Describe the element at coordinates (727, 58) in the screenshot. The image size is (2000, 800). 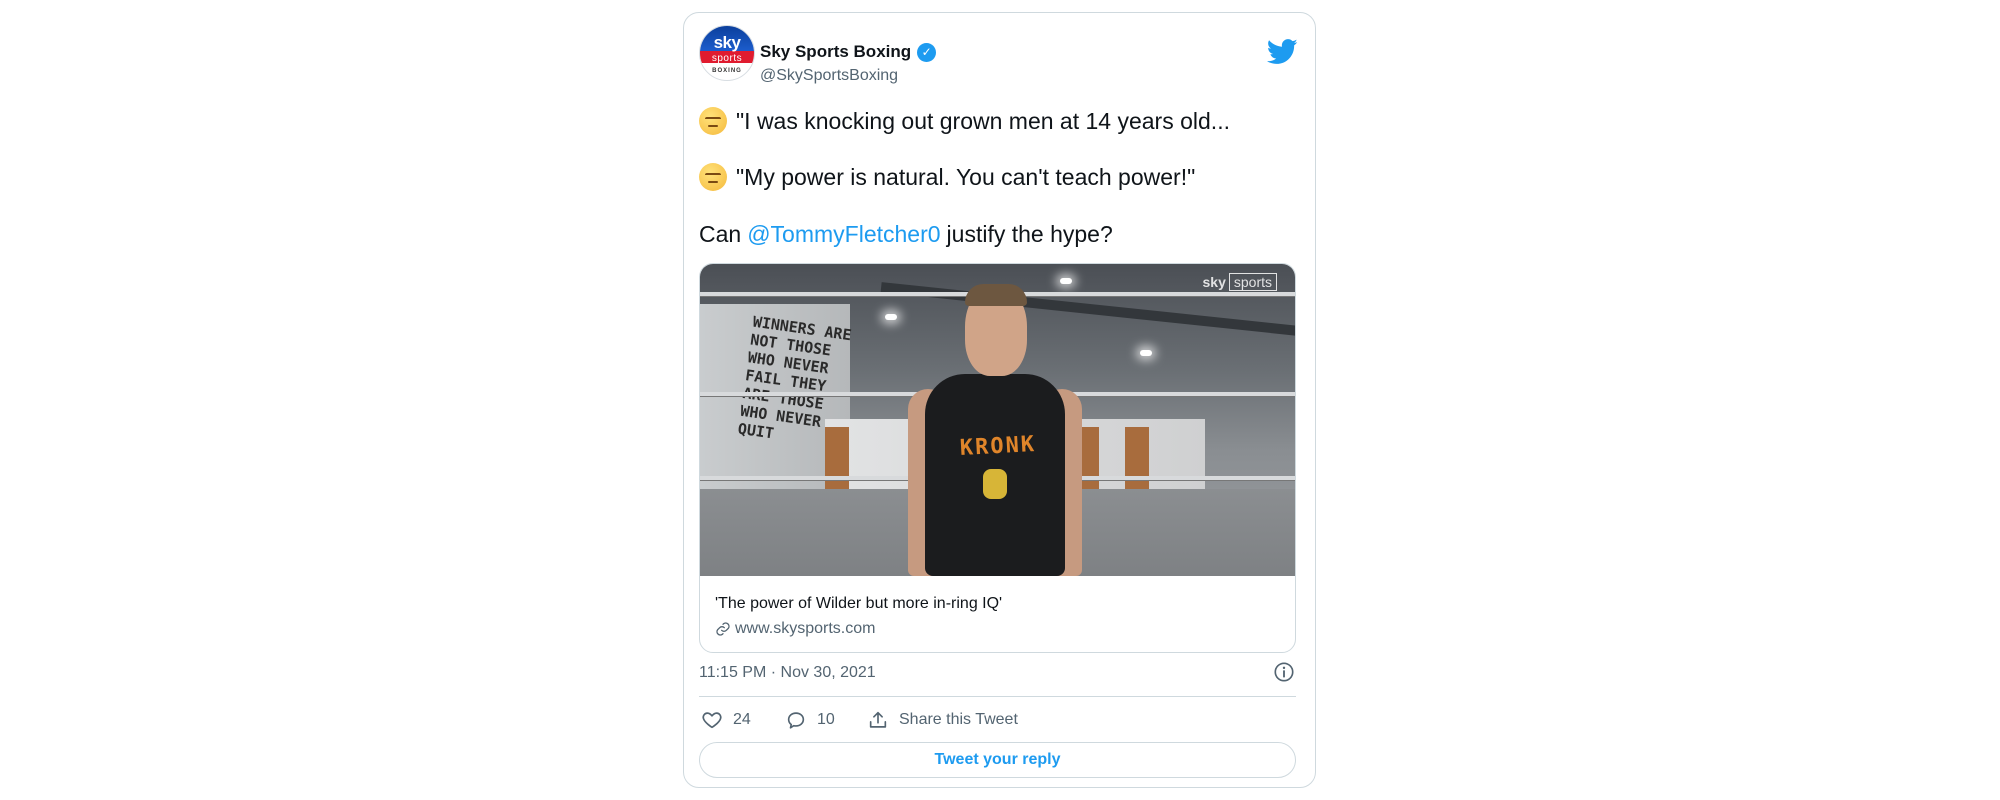
I see `avatar-logo-sports: sports` at that location.